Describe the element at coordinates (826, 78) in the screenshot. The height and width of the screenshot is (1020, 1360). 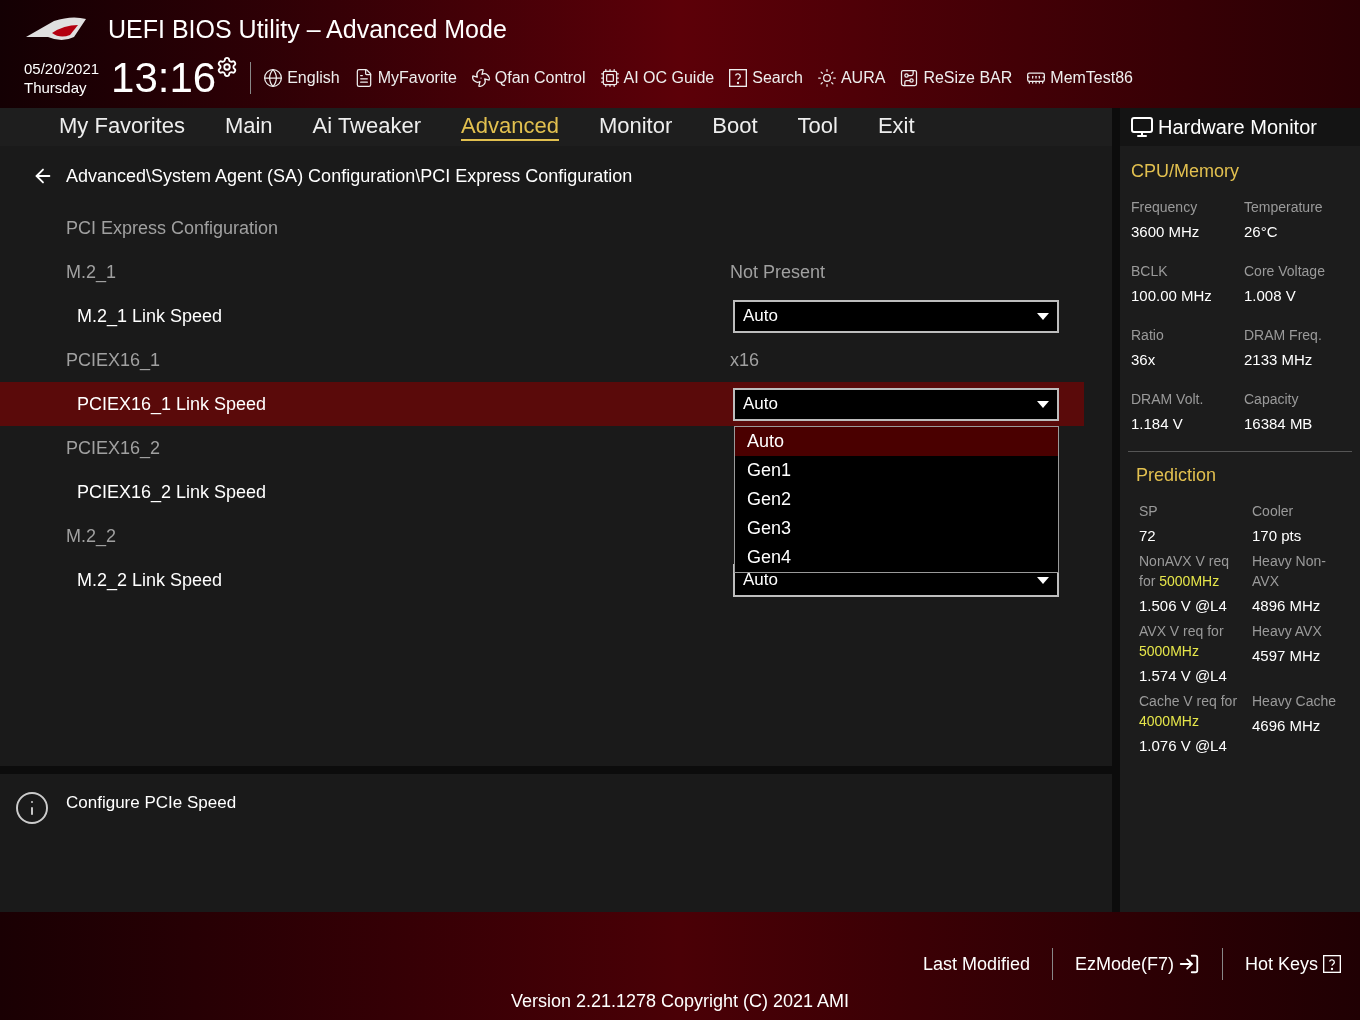
I see `sun-icon` at that location.